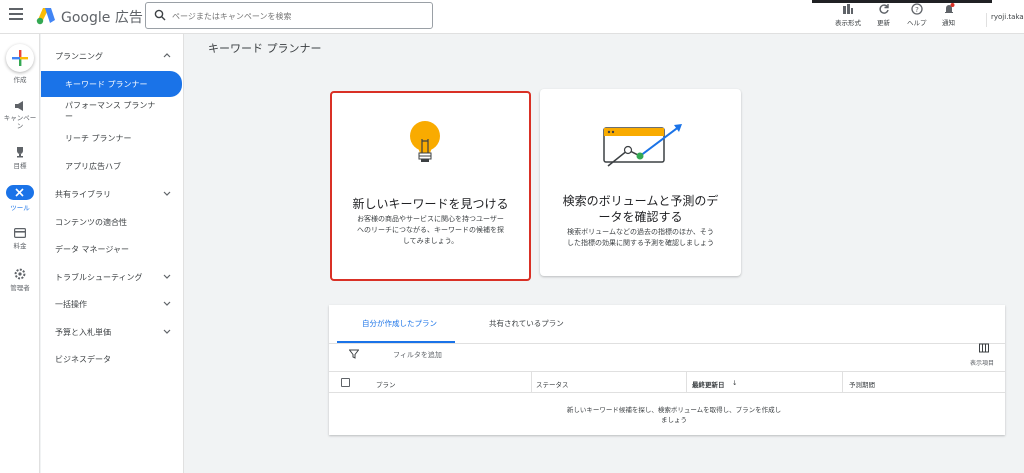  I want to click on nav-content-suitability: コンテンツの適合性, so click(112, 223).